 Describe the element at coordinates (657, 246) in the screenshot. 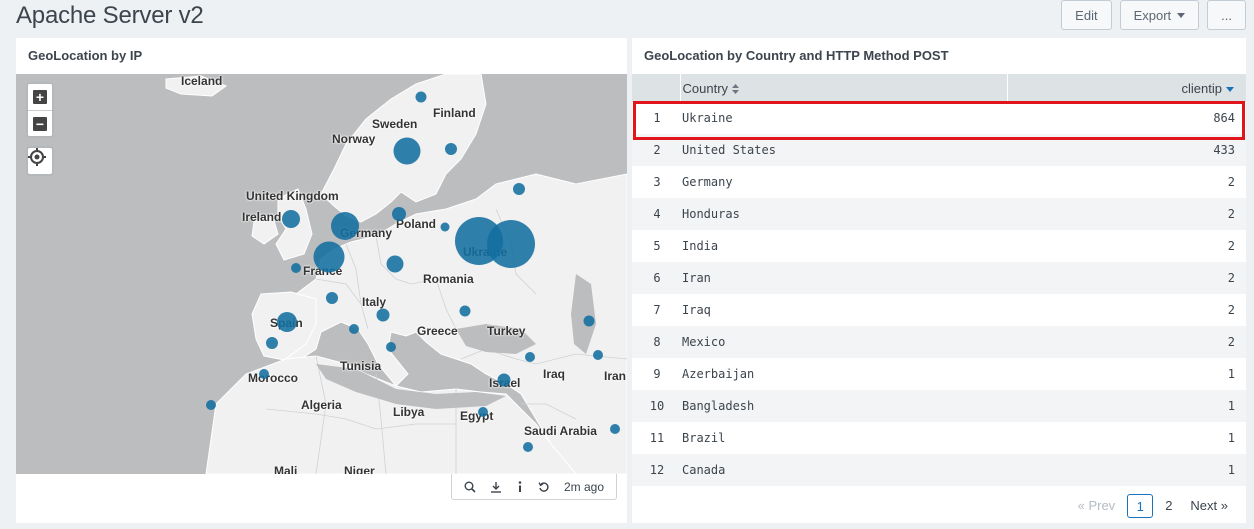

I see `row-number: 5` at that location.